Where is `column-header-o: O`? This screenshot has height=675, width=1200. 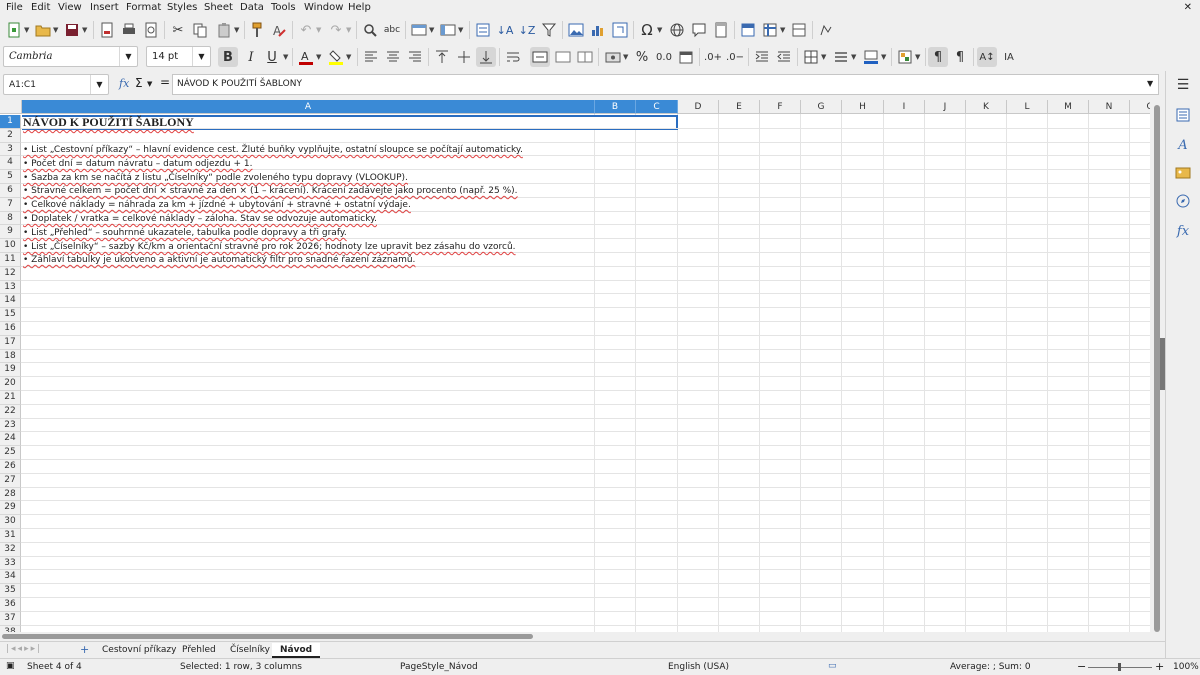 column-header-o: O is located at coordinates (1140, 107).